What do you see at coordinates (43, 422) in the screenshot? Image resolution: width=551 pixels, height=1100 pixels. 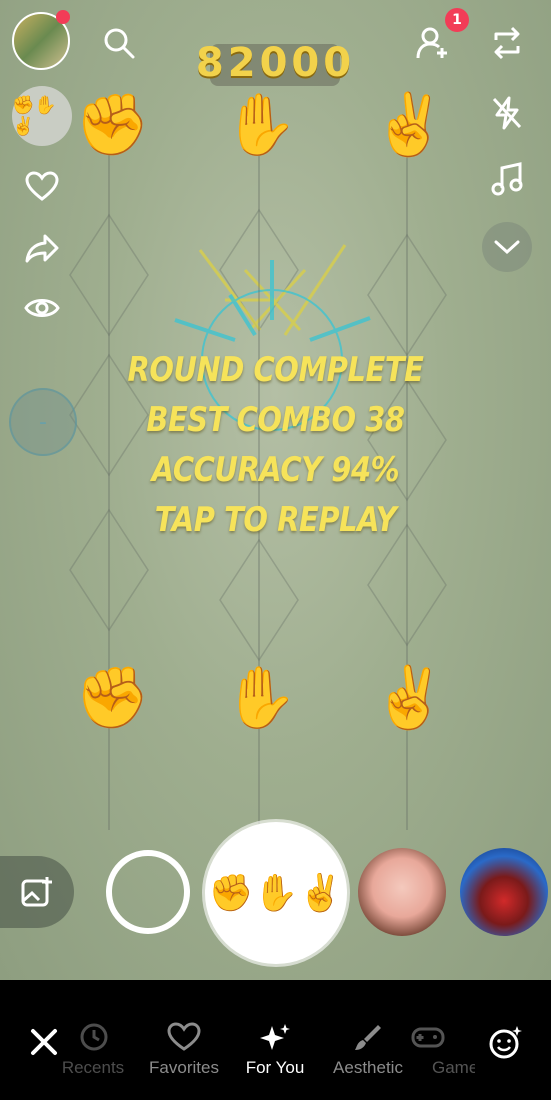 I see `side-circle-button: -` at bounding box center [43, 422].